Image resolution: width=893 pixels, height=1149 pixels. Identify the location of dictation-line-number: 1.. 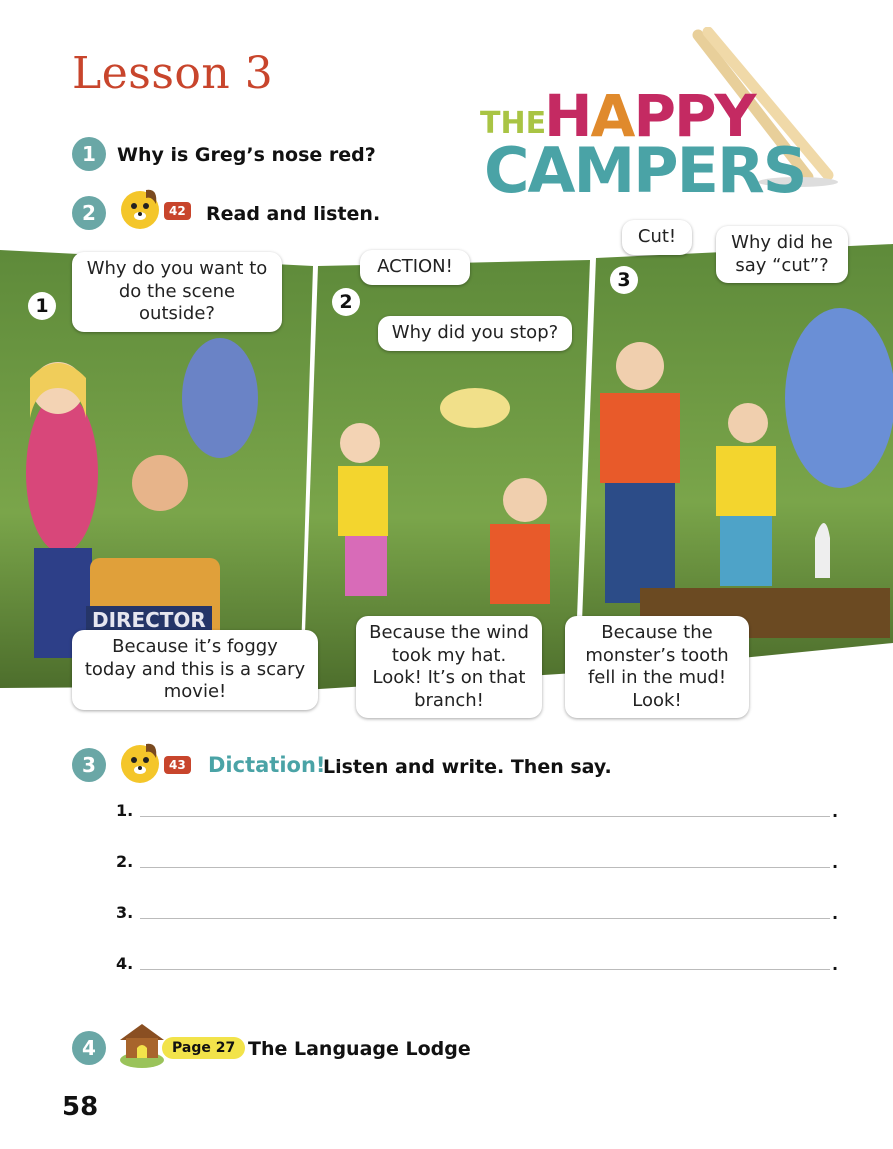
(125, 810).